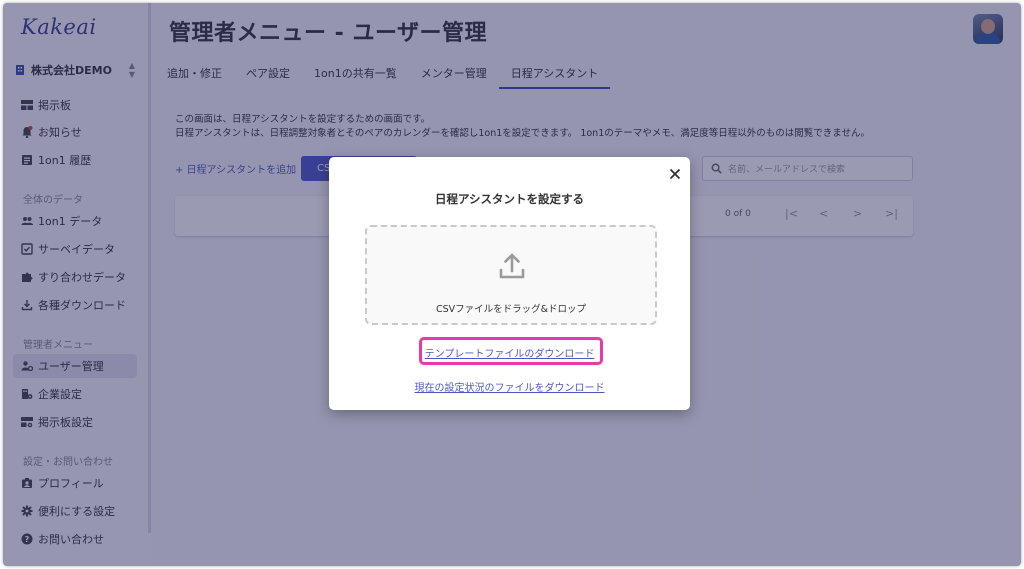  Describe the element at coordinates (509, 199) in the screenshot. I see `modal-title: 日程アシスタントを設定する` at that location.